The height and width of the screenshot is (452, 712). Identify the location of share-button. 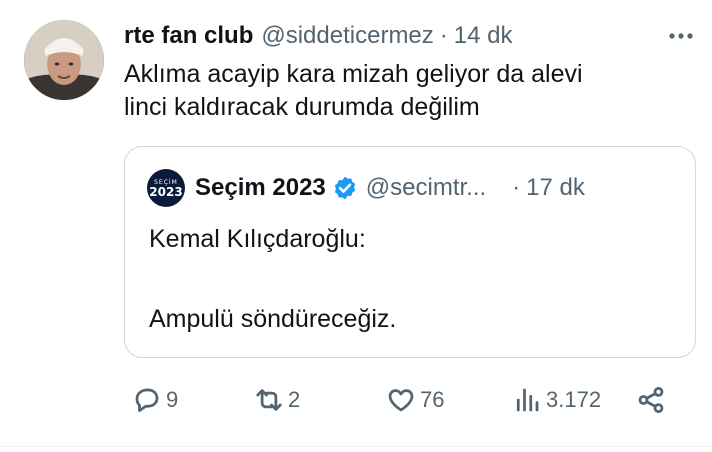
(651, 400).